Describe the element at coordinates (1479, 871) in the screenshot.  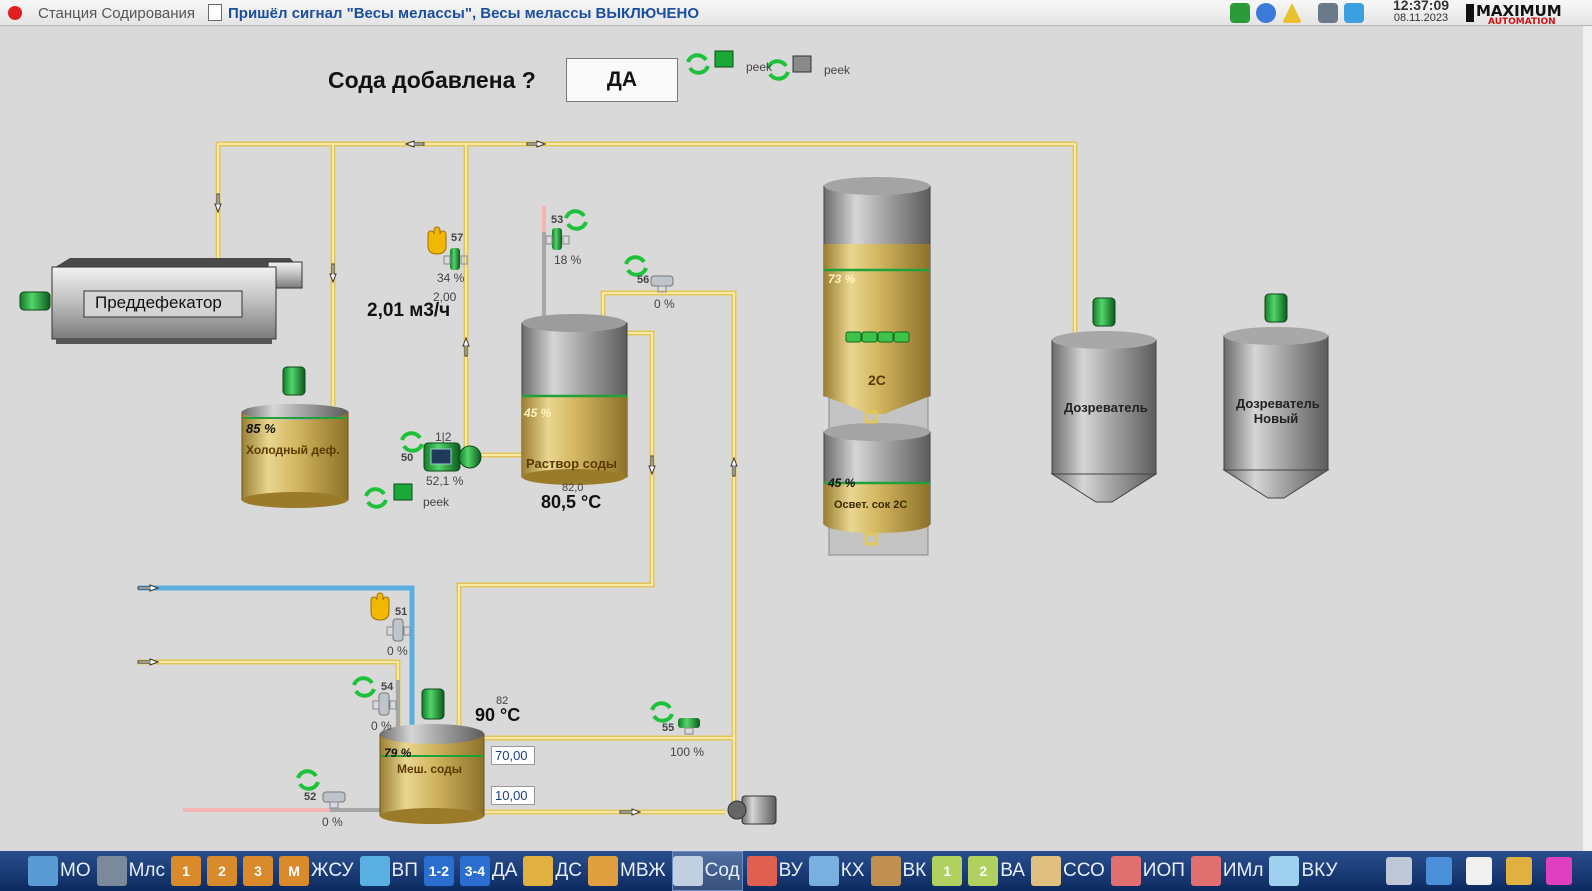
I see `trend-icon` at that location.